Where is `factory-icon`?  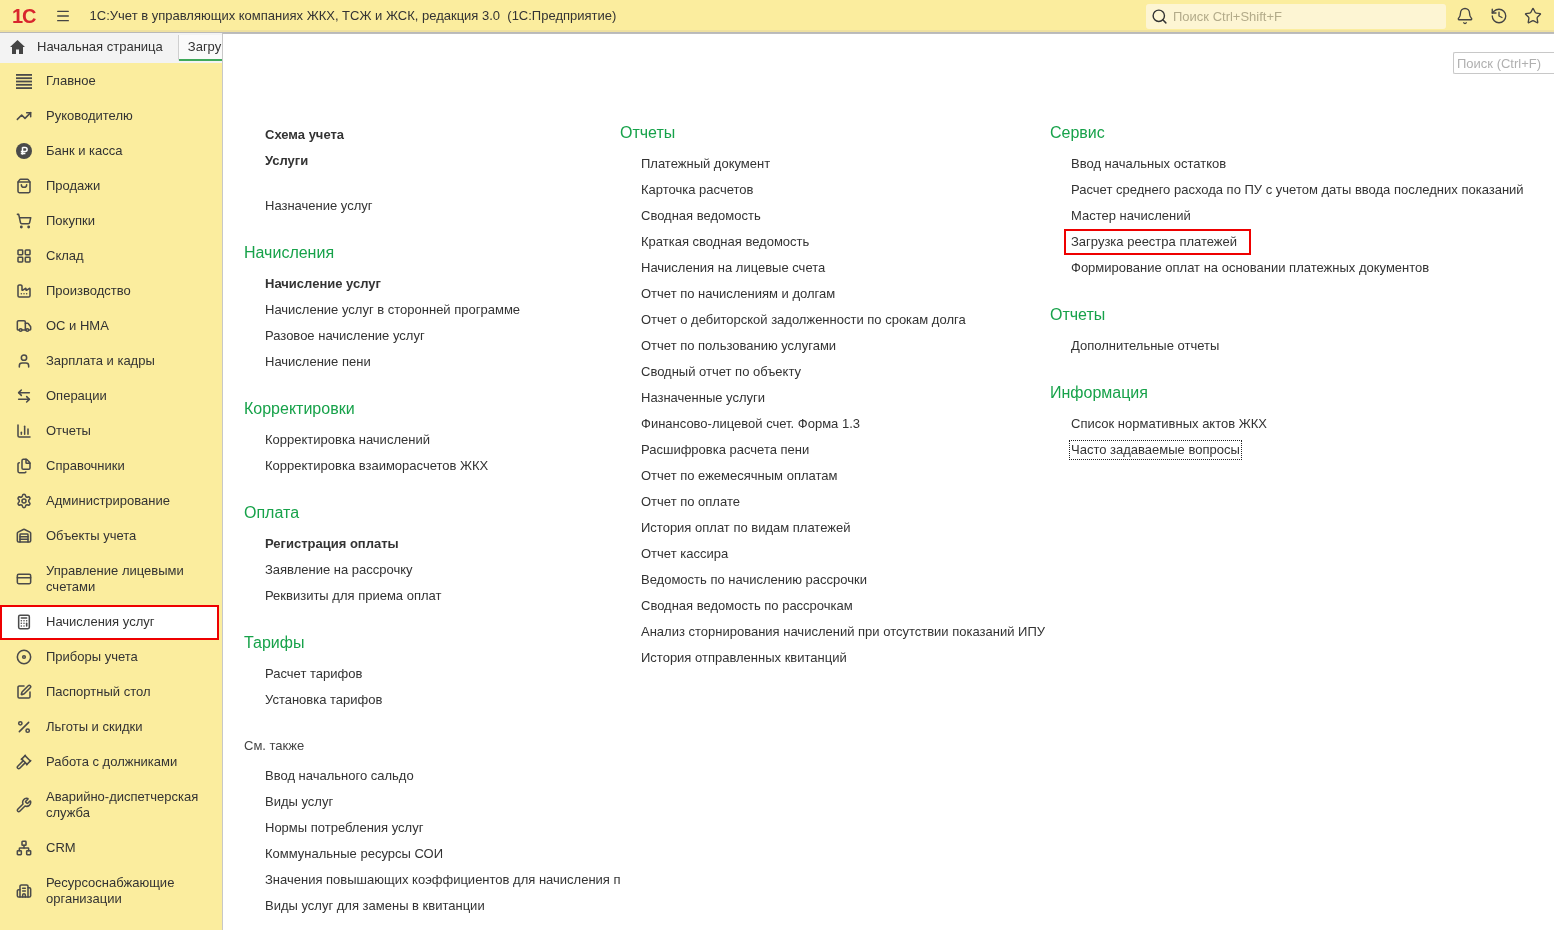
factory-icon is located at coordinates (24, 291).